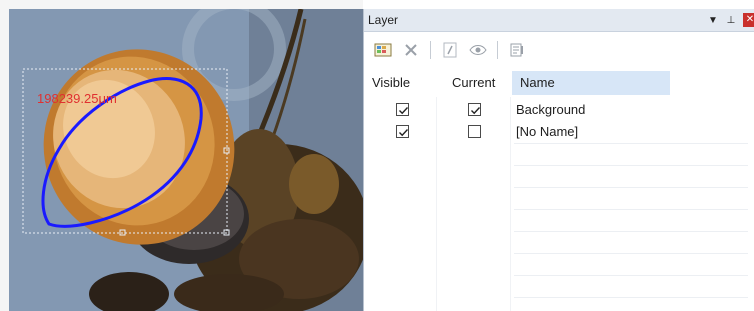  Describe the element at coordinates (731, 20) in the screenshot. I see `pin-icon: ⊥` at that location.